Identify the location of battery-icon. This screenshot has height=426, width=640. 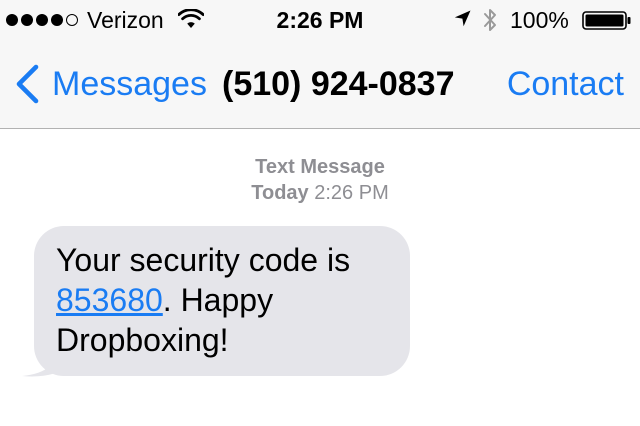
(606, 20).